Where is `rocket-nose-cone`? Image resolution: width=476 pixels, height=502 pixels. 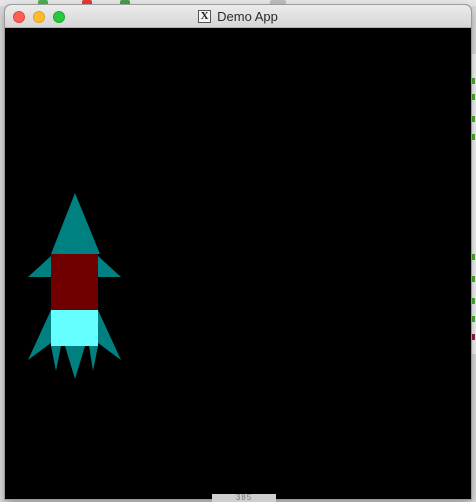 rocket-nose-cone is located at coordinates (75, 223).